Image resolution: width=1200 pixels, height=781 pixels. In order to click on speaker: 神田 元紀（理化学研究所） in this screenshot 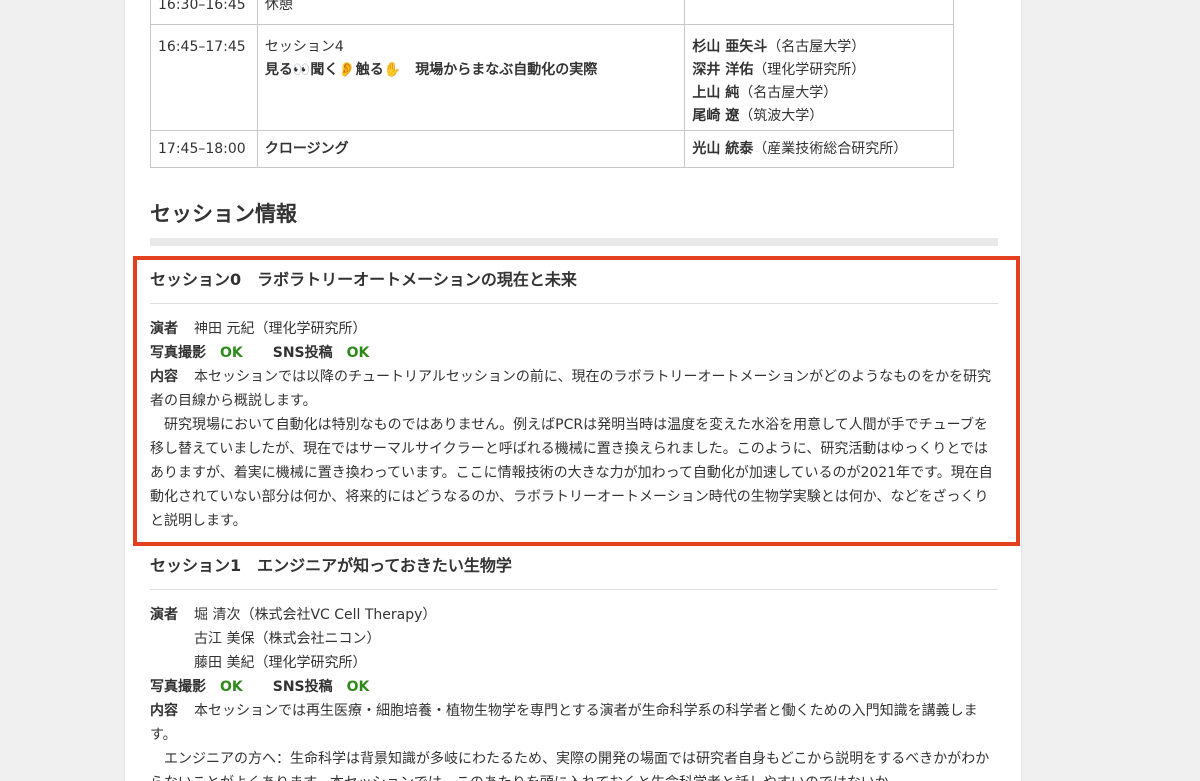, I will do `click(280, 329)`.